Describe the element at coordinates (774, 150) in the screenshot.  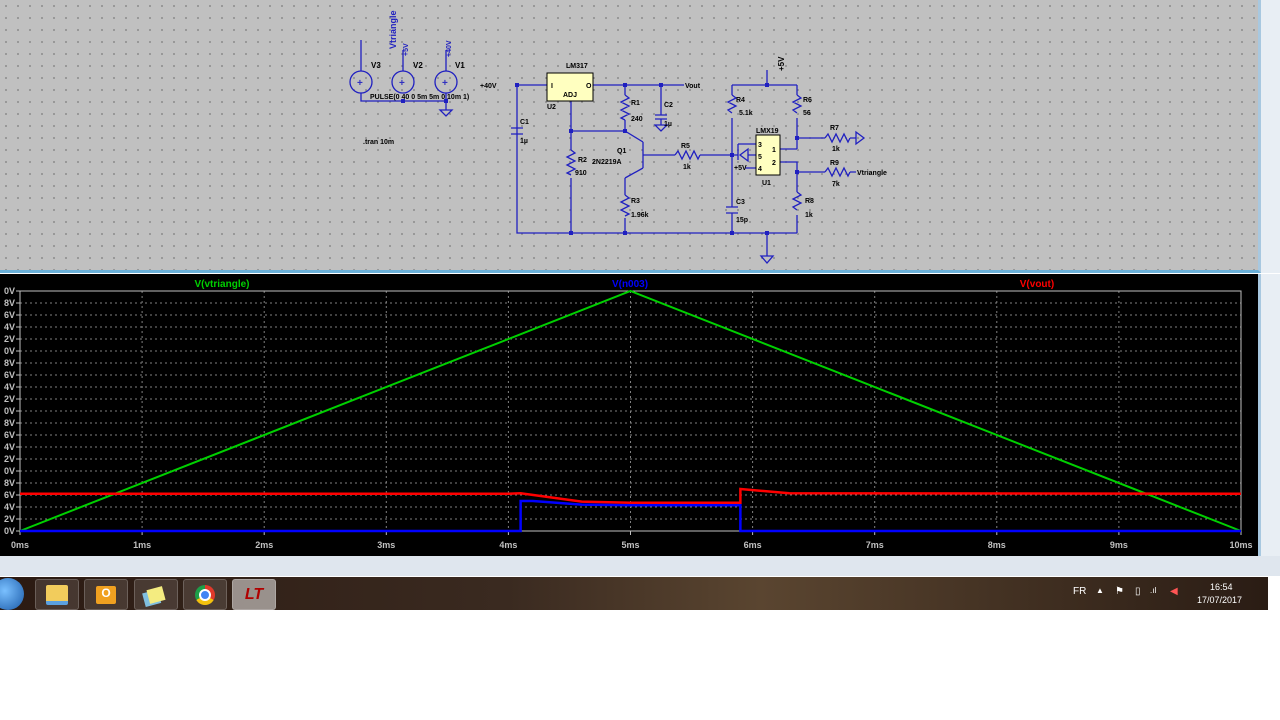
I see `svg-text: 1` at that location.